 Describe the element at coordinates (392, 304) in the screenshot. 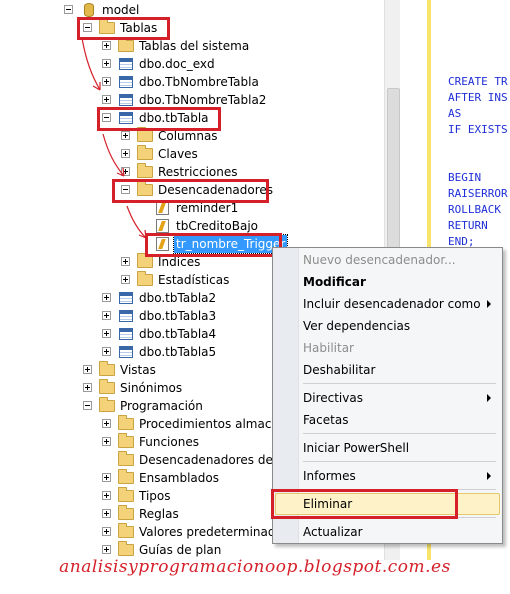

I see `menu-item-incluir-como: Incluir desencadenador como` at that location.